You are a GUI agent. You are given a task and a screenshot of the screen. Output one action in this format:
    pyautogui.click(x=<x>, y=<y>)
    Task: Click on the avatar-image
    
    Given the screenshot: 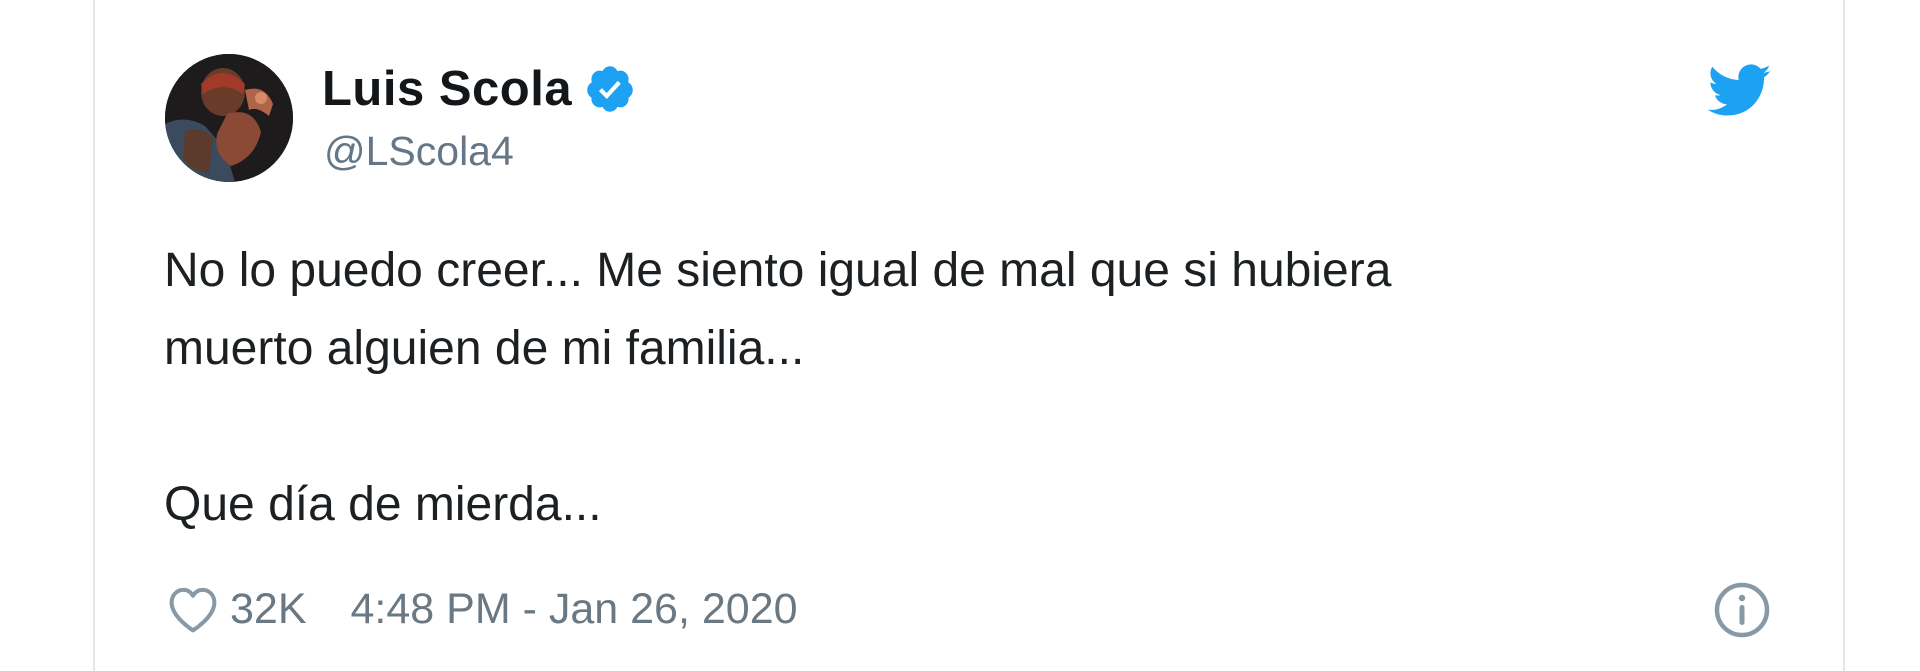 What is the action you would take?
    pyautogui.click(x=229, y=118)
    